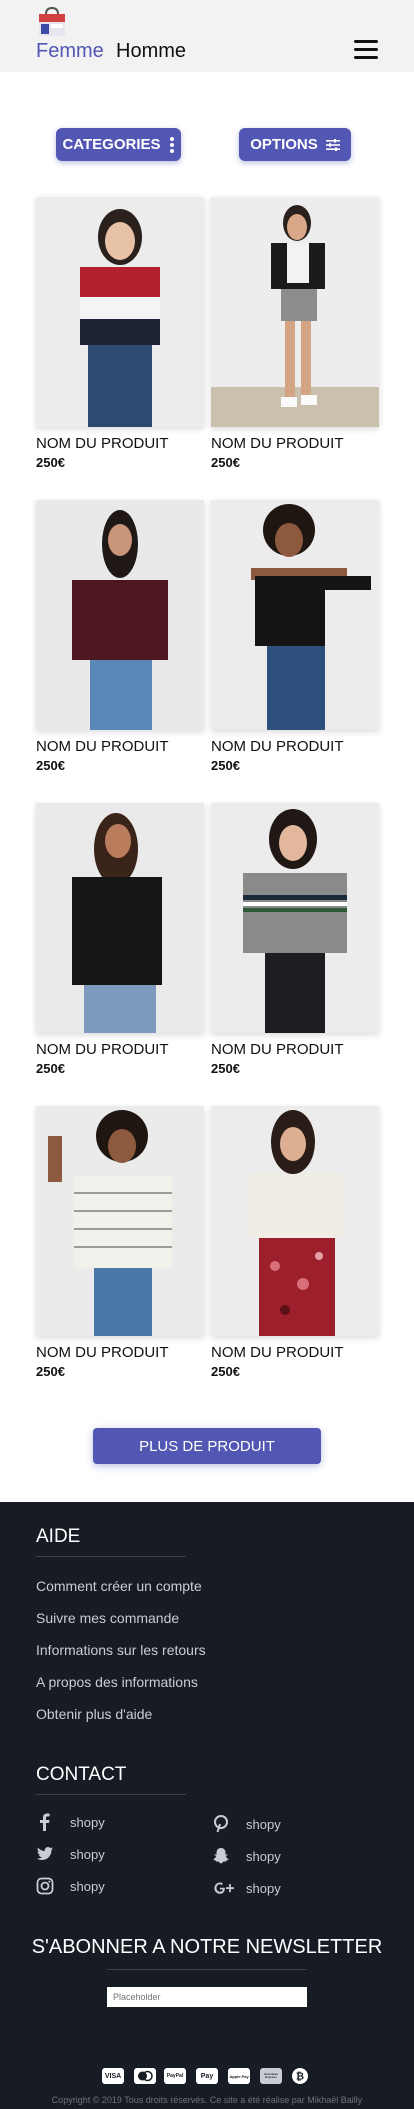  What do you see at coordinates (107, 1618) in the screenshot?
I see `help-link: Suivre mes commande` at bounding box center [107, 1618].